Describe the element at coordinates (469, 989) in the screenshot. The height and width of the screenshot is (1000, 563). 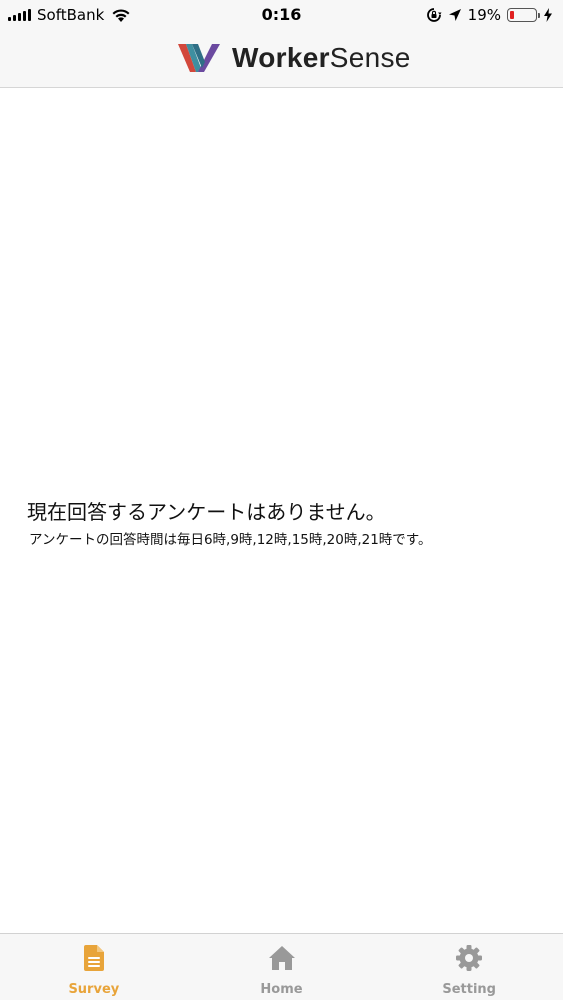
I see `tab-setting-label: Setting` at that location.